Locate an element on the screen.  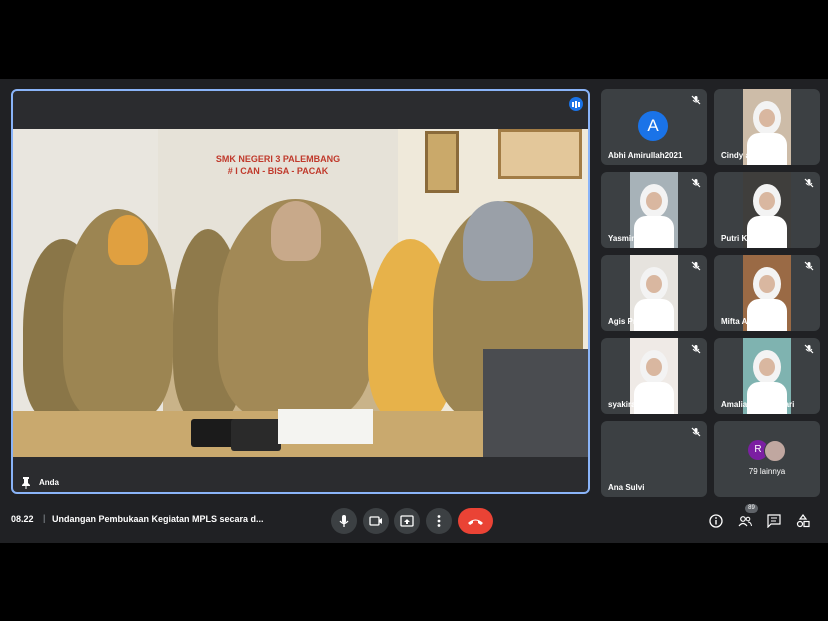
end-call-button is located at coordinates (475, 521).